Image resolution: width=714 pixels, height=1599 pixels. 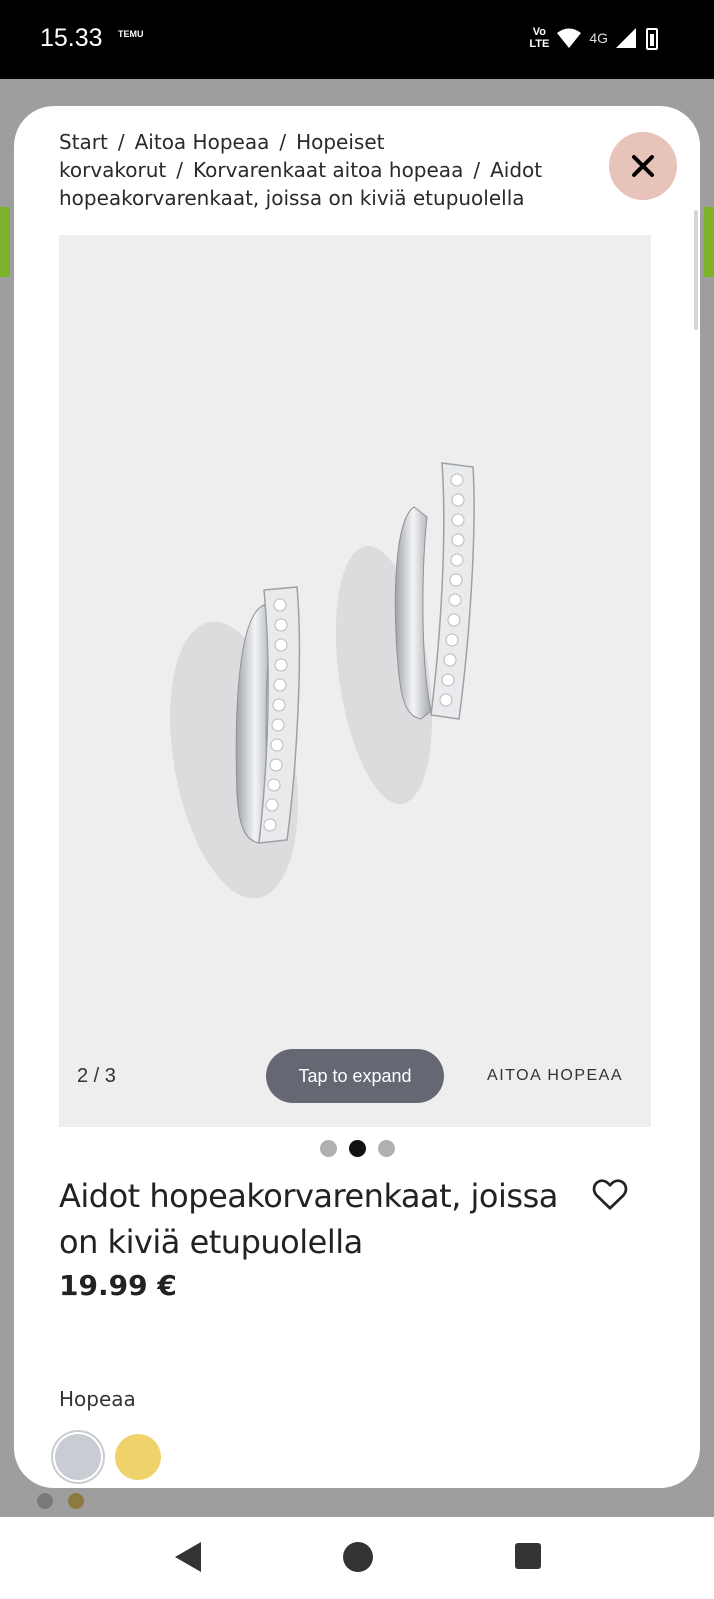 I want to click on signal-icon, so click(x=626, y=38).